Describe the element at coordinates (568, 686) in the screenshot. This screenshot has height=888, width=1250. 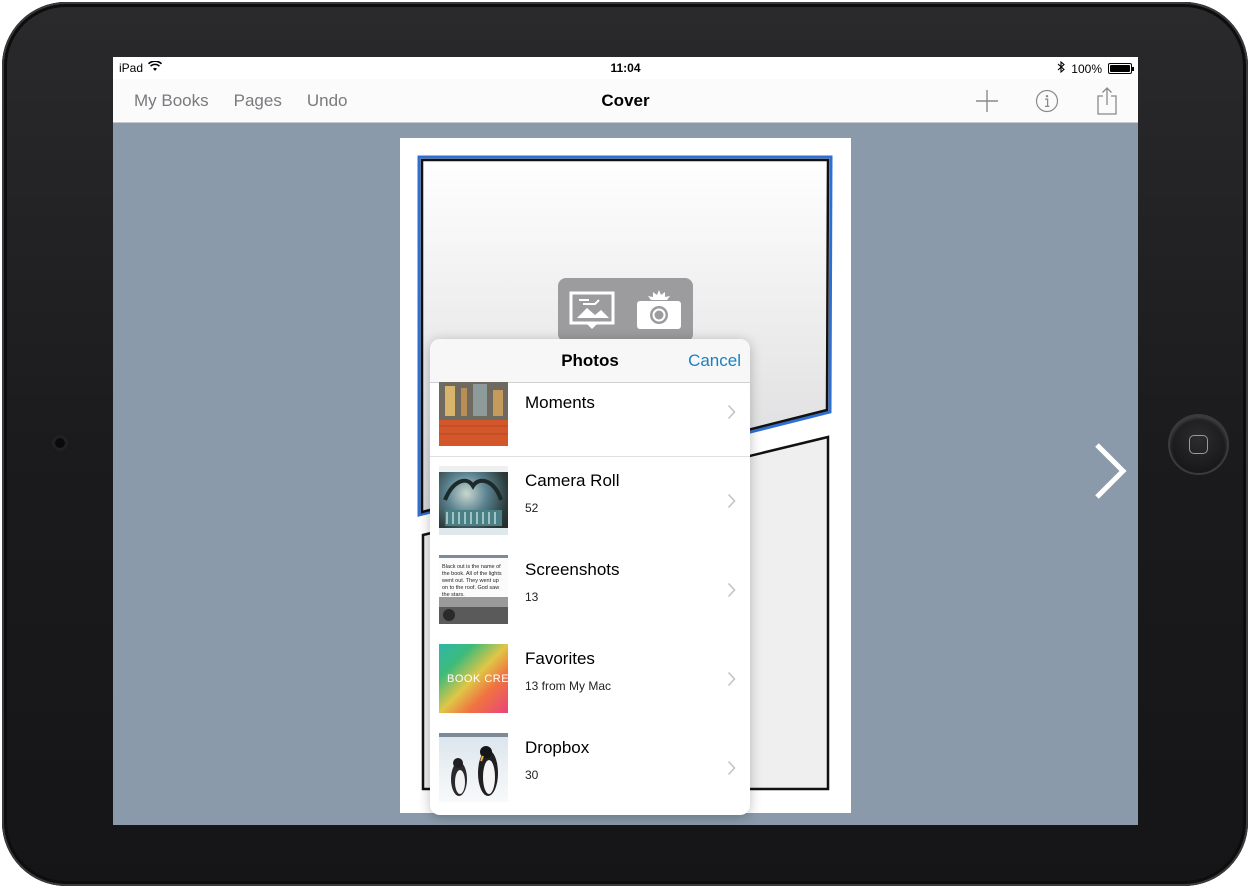
I see `album-count: 13 from My Mac` at that location.